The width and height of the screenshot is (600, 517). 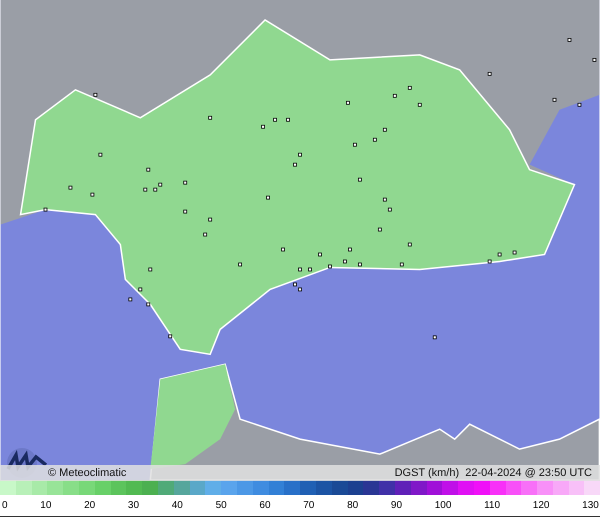 I want to click on scale-label: 80, so click(x=352, y=505).